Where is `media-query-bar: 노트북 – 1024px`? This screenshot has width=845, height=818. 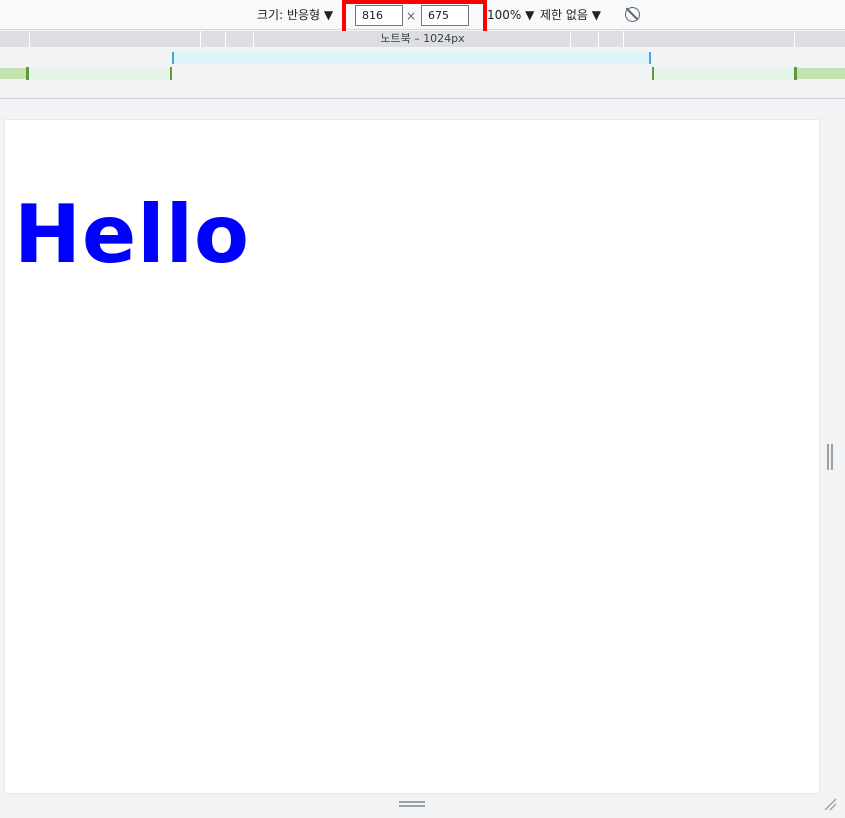 media-query-bar: 노트북 – 1024px is located at coordinates (422, 39).